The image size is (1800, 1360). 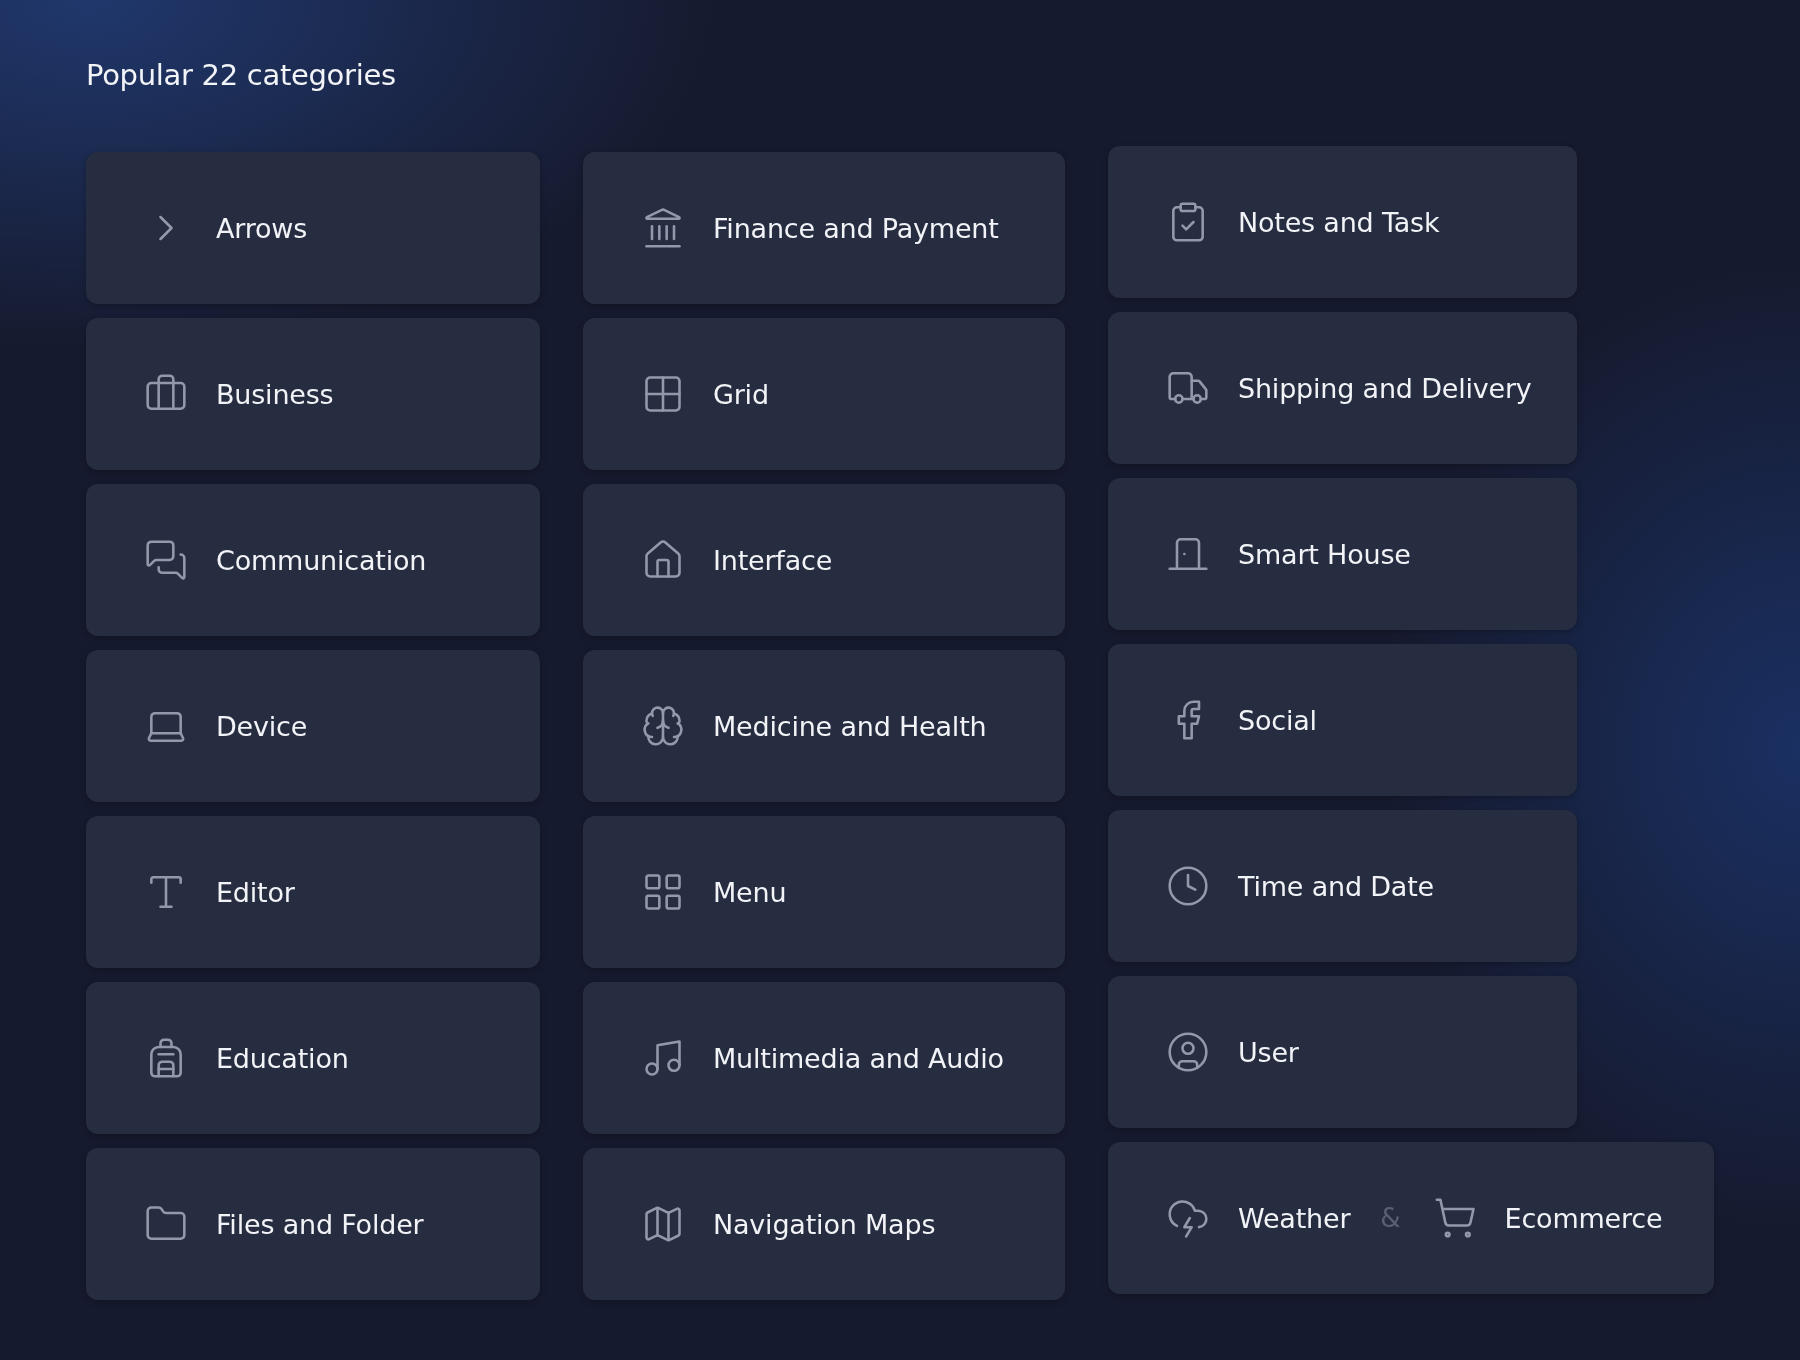 What do you see at coordinates (856, 228) in the screenshot?
I see `category-label: Finance and Payment` at bounding box center [856, 228].